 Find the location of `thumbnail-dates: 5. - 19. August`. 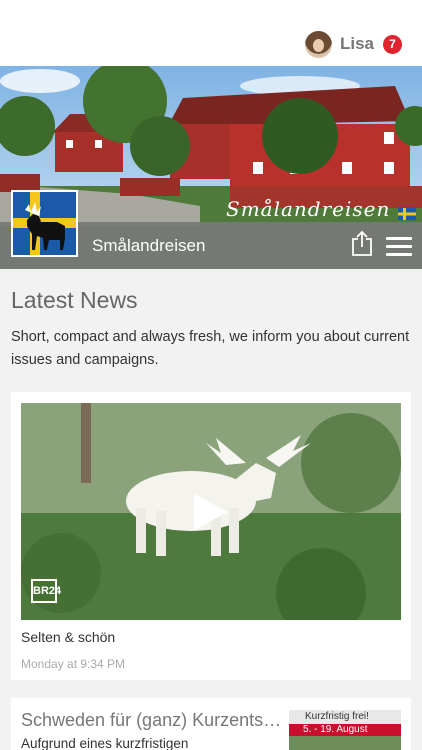

thumbnail-dates: 5. - 19. August is located at coordinates (335, 729).